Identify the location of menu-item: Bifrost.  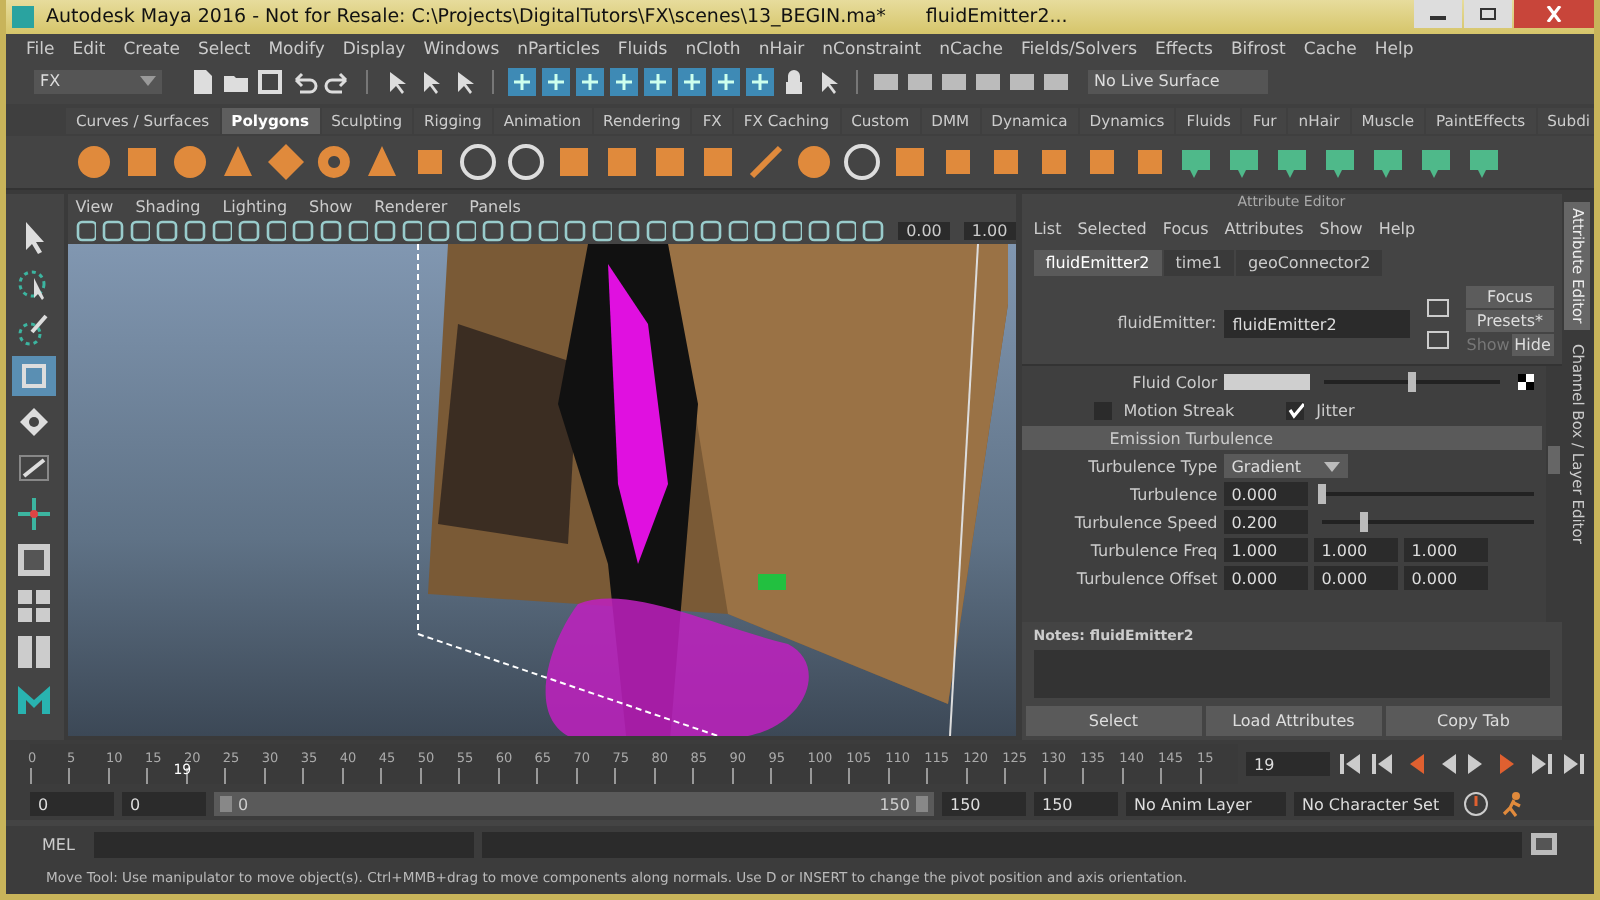
(1258, 49).